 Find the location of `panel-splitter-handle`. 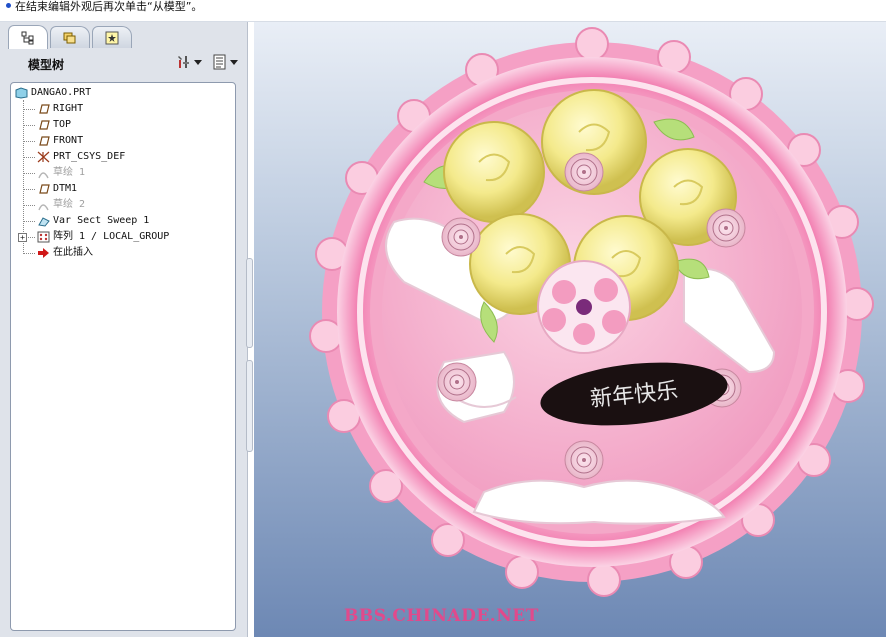

panel-splitter-handle is located at coordinates (249, 303).